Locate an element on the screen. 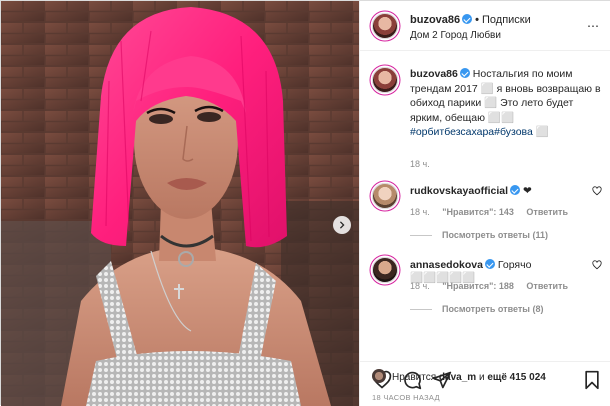  author-line: buzova86 • Подписки is located at coordinates (470, 20).